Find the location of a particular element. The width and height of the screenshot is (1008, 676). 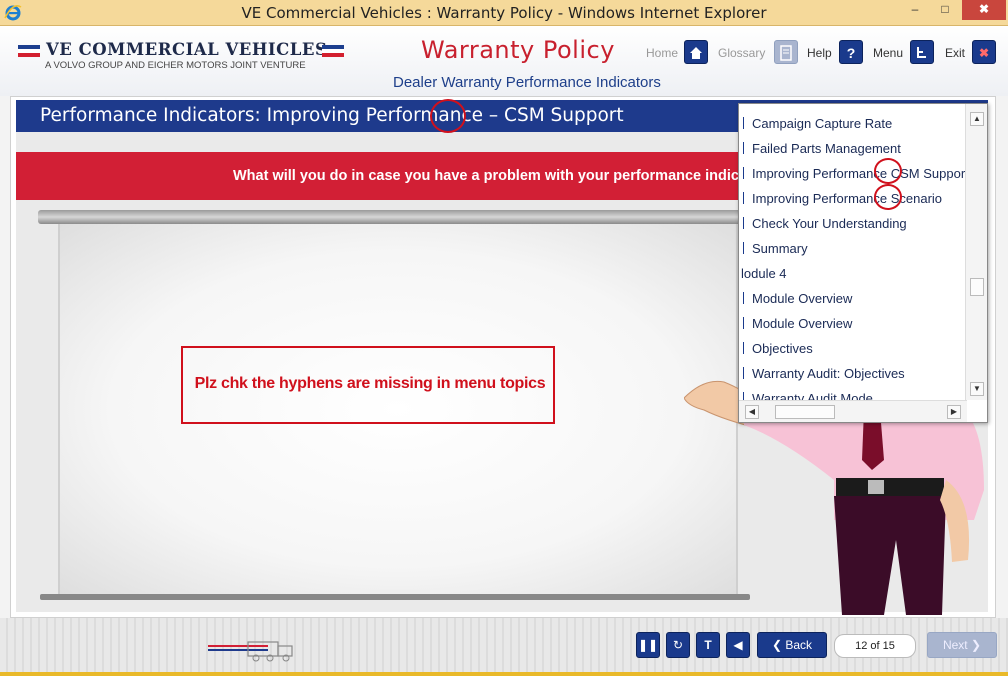

player-footer: ❚❚ ↻ T ◀ ❮ Back 12 of 15 Next ❯ is located at coordinates (504, 647).